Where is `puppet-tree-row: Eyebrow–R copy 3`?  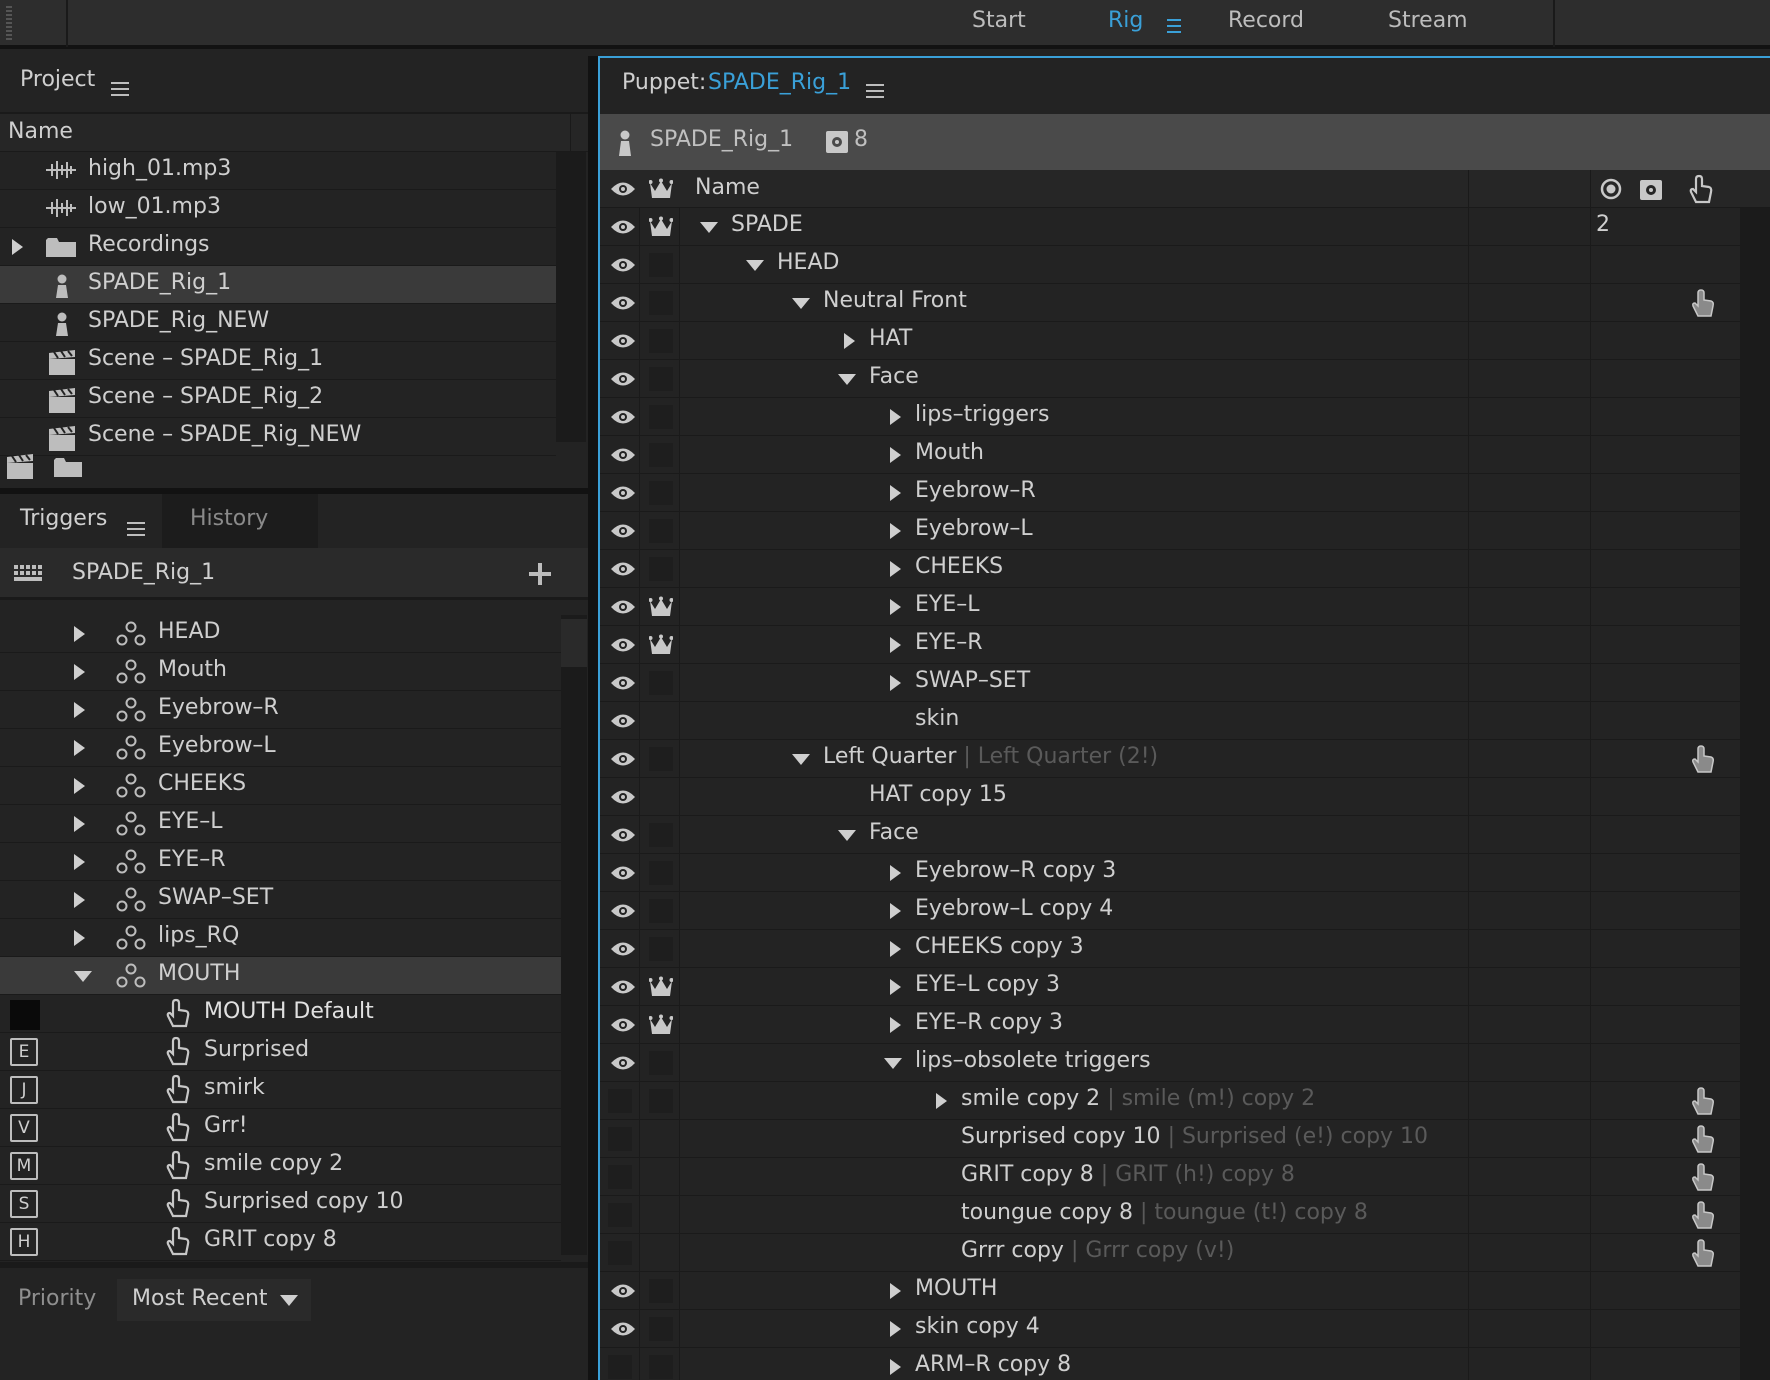
puppet-tree-row: Eyebrow–R copy 3 is located at coordinates (1170, 873).